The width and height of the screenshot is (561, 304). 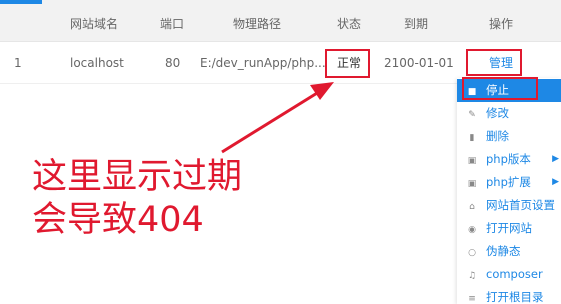 I want to click on arrow-shaft, so click(x=272, y=121).